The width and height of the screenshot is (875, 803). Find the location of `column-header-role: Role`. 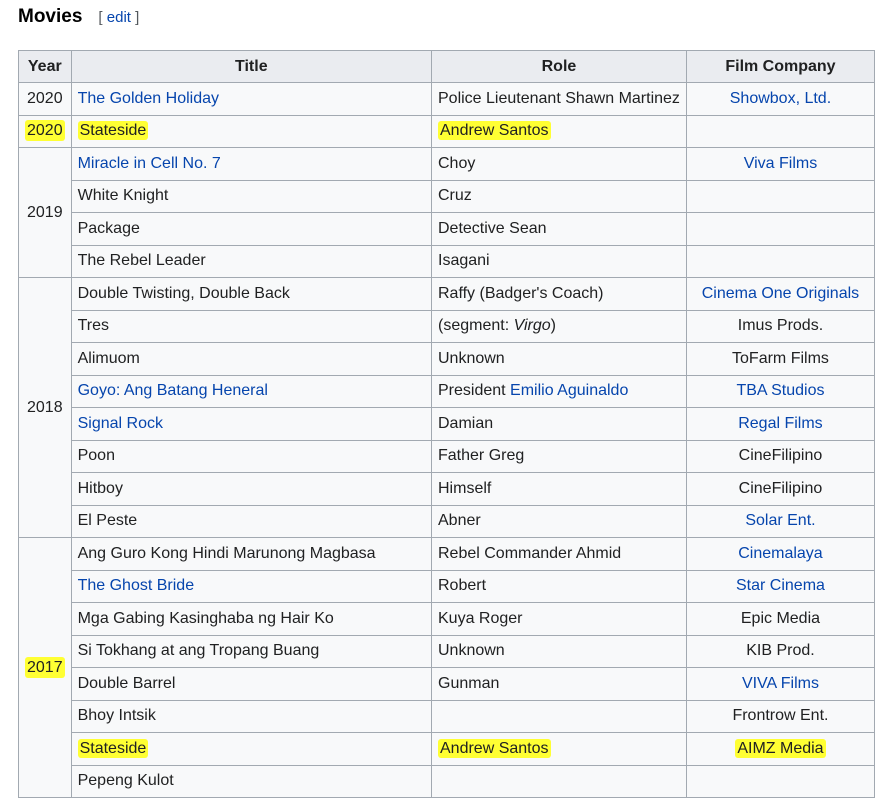

column-header-role: Role is located at coordinates (559, 66).